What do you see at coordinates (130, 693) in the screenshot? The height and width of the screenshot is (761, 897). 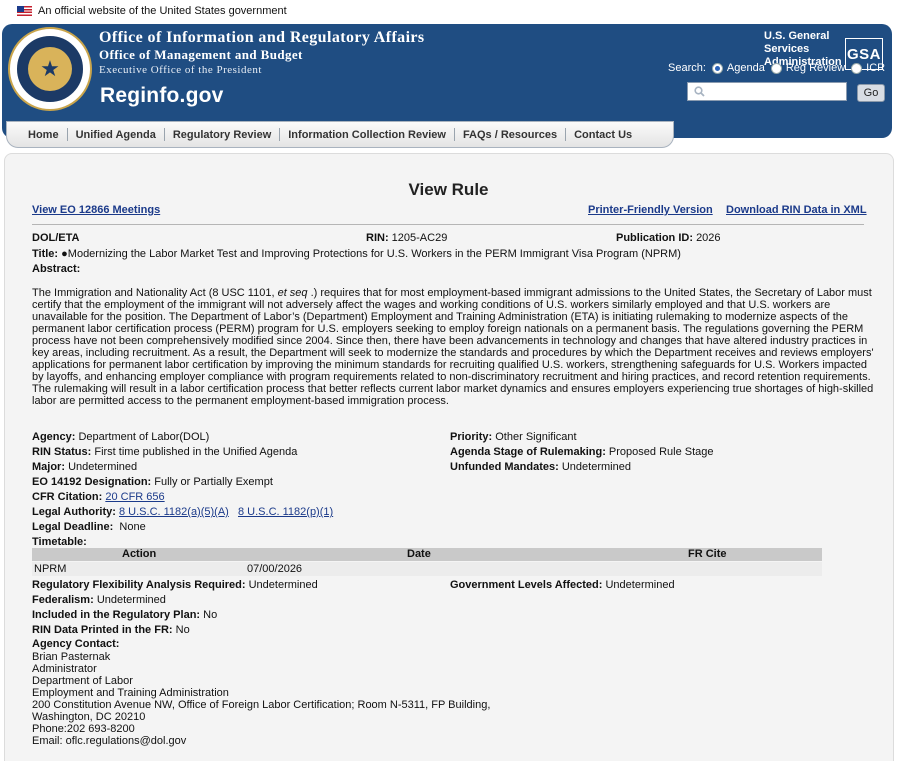 I see `contact-line: Employment and Training Administration` at bounding box center [130, 693].